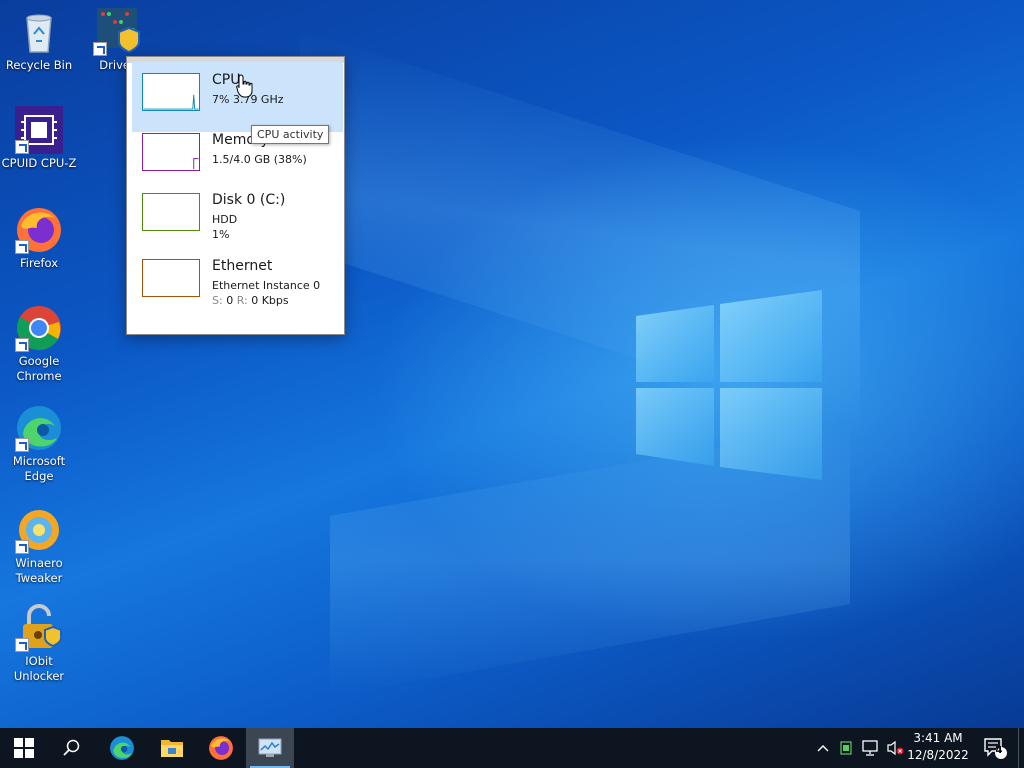 This screenshot has width=1024, height=768. I want to click on chevron-up-icon, so click(823, 748).